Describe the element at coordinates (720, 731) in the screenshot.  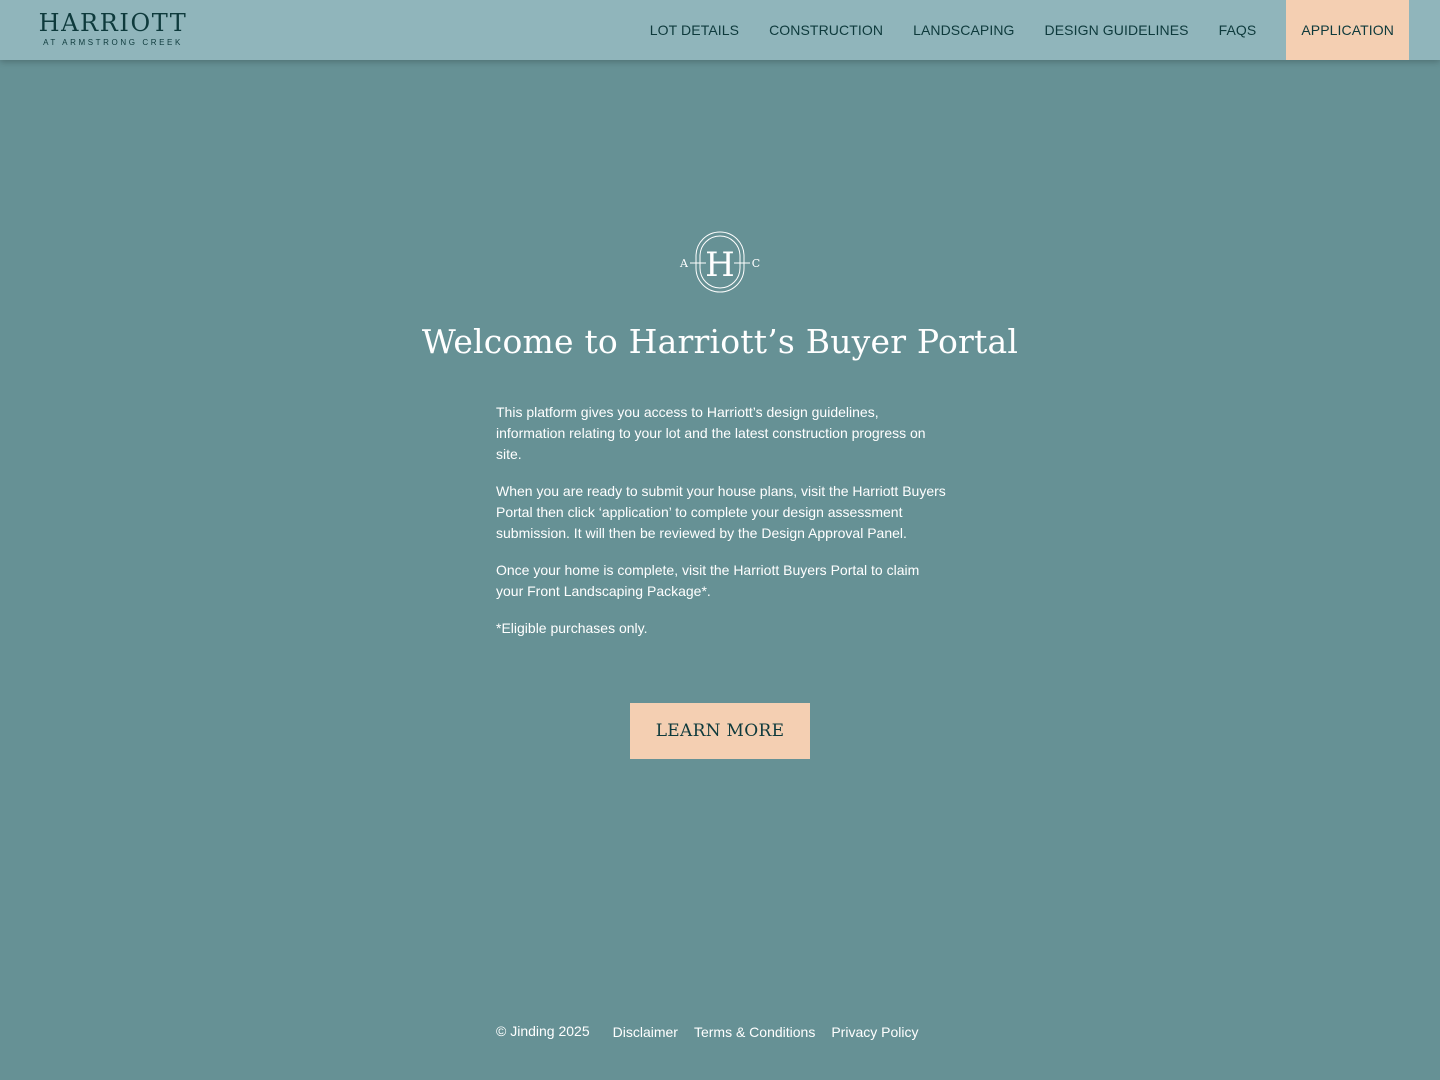
I see `learn-more-button: LEARN MORE` at that location.